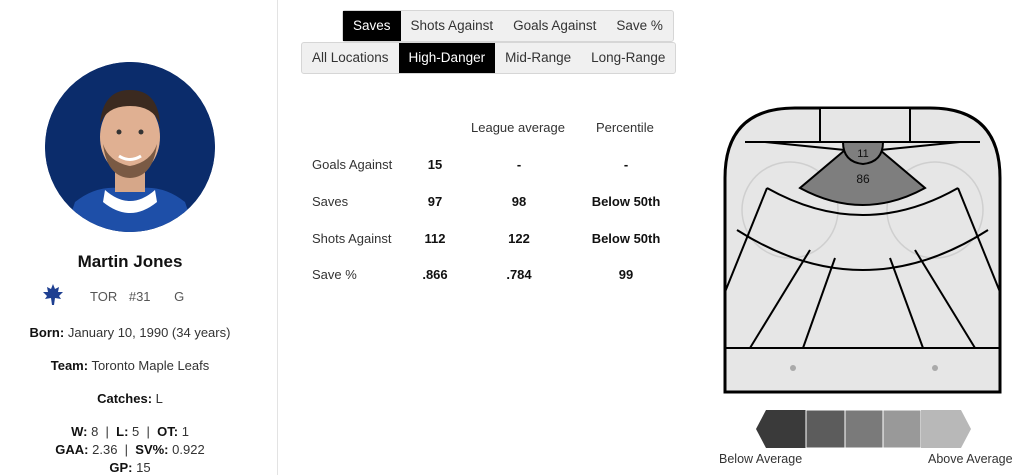  Describe the element at coordinates (626, 201) in the screenshot. I see `percentile-saves: Below 50th` at that location.